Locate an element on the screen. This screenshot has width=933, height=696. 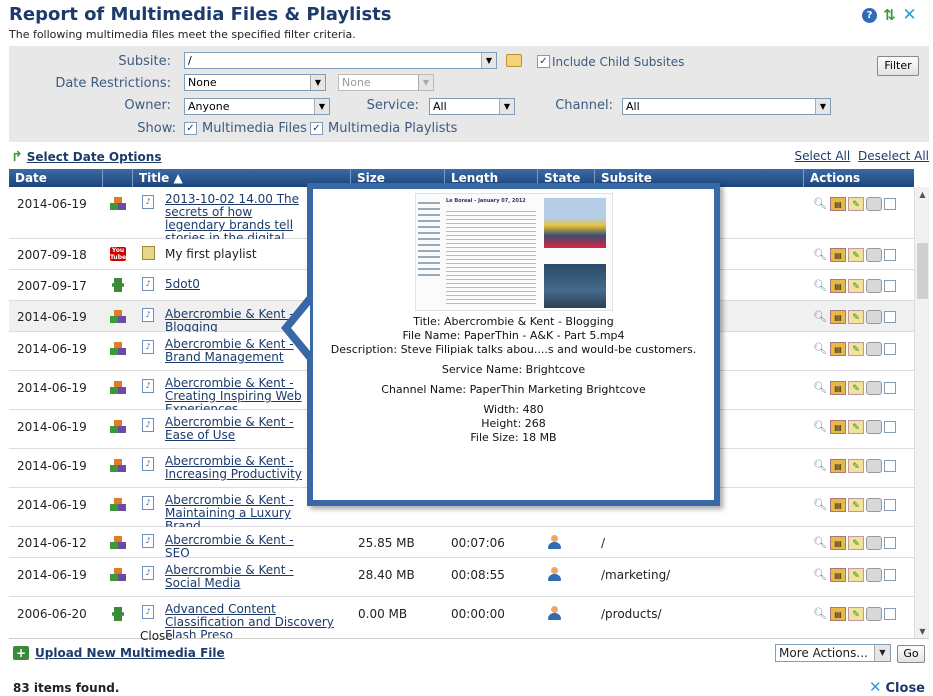
column-date: Date is located at coordinates (56, 178).